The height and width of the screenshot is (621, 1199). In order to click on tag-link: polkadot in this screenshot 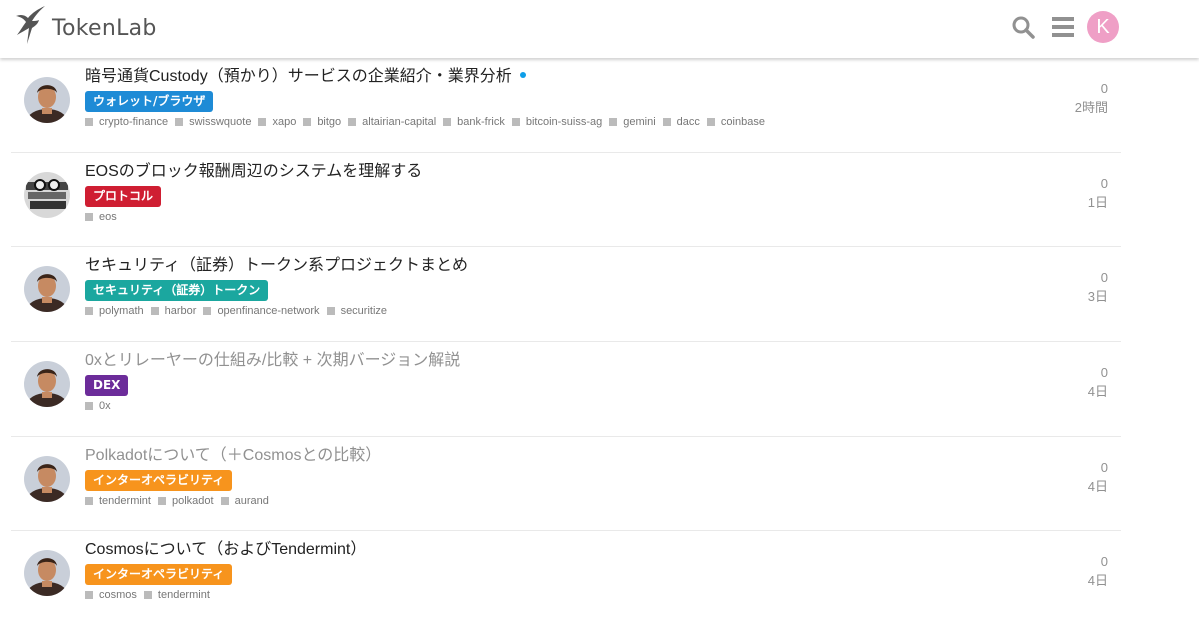, I will do `click(185, 500)`.